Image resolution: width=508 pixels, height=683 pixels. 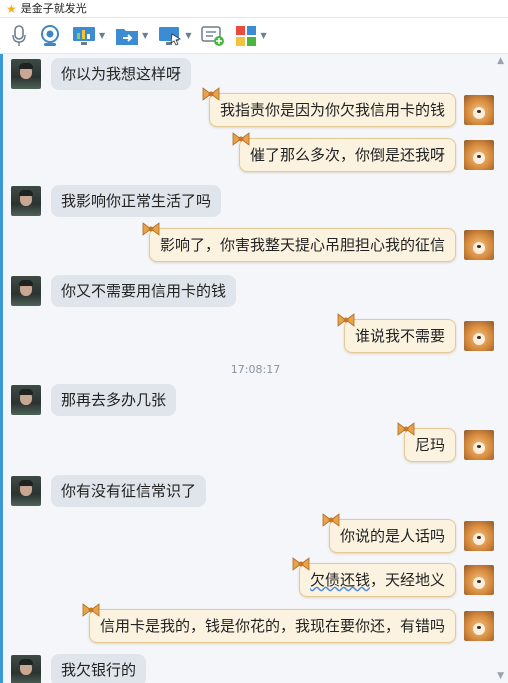 I want to click on title-bar: ★ 是金子就发光, so click(x=254, y=9).